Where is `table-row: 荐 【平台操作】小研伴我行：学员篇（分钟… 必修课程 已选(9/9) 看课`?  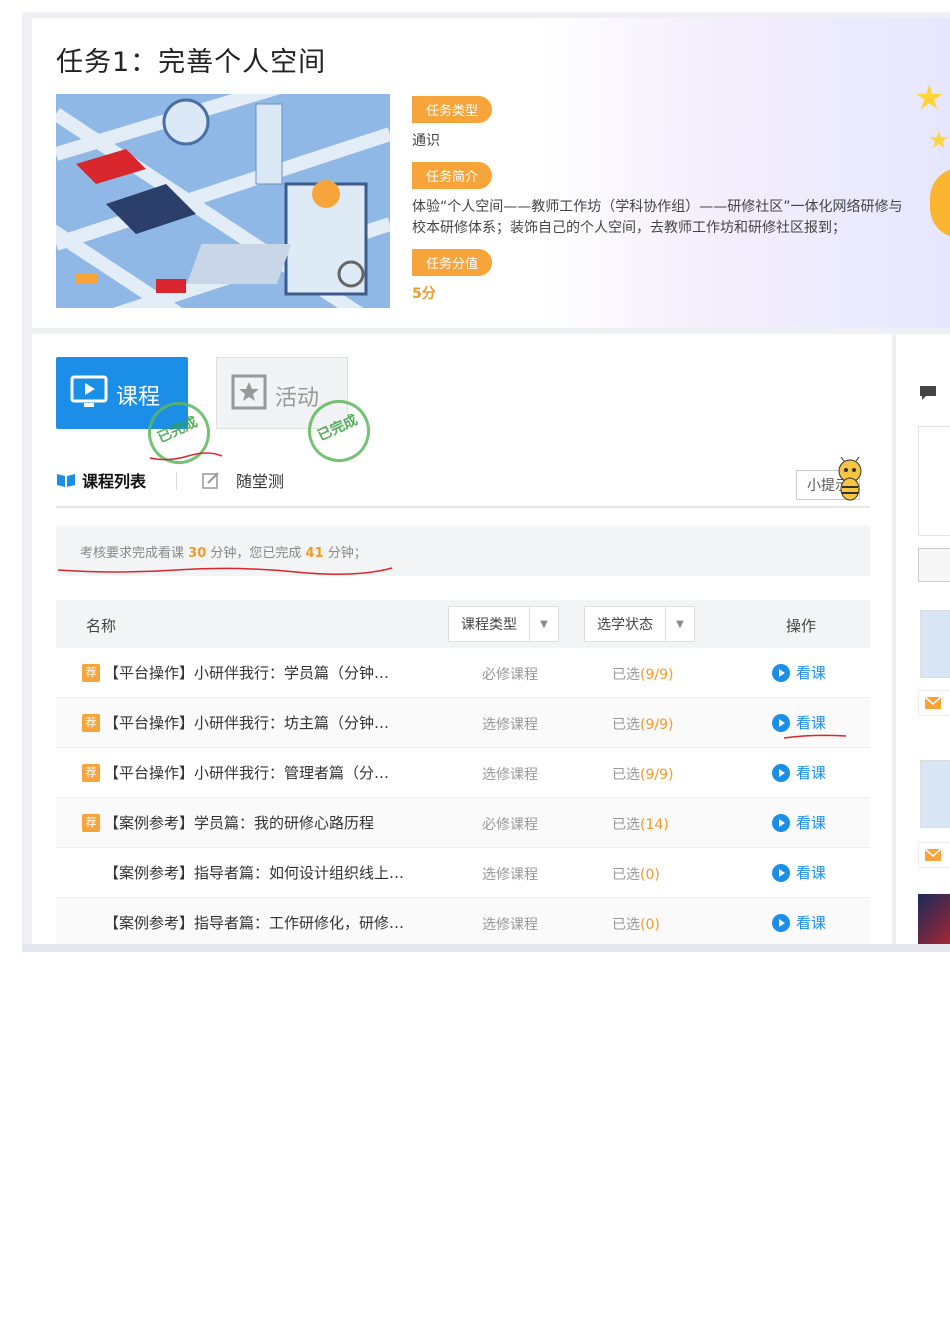 table-row: 荐 【平台操作】小研伴我行：学员篇（分钟… 必修课程 已选(9/9) 看课 is located at coordinates (463, 673).